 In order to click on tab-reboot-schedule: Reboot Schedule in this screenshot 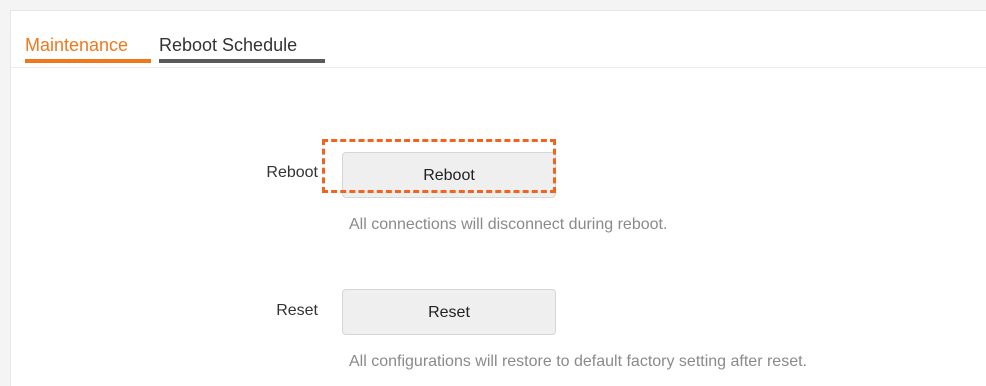, I will do `click(242, 48)`.